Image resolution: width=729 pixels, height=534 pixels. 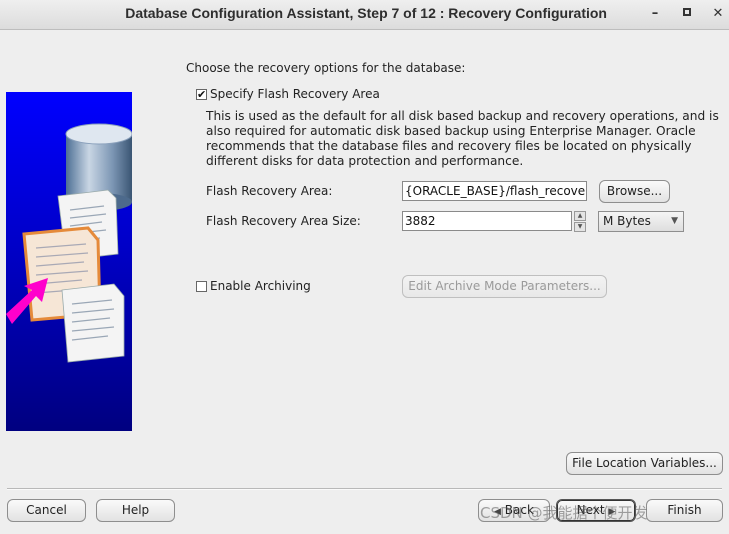 I want to click on flash-recovery-size-label: Flash Recovery Area Size:, so click(x=283, y=221).